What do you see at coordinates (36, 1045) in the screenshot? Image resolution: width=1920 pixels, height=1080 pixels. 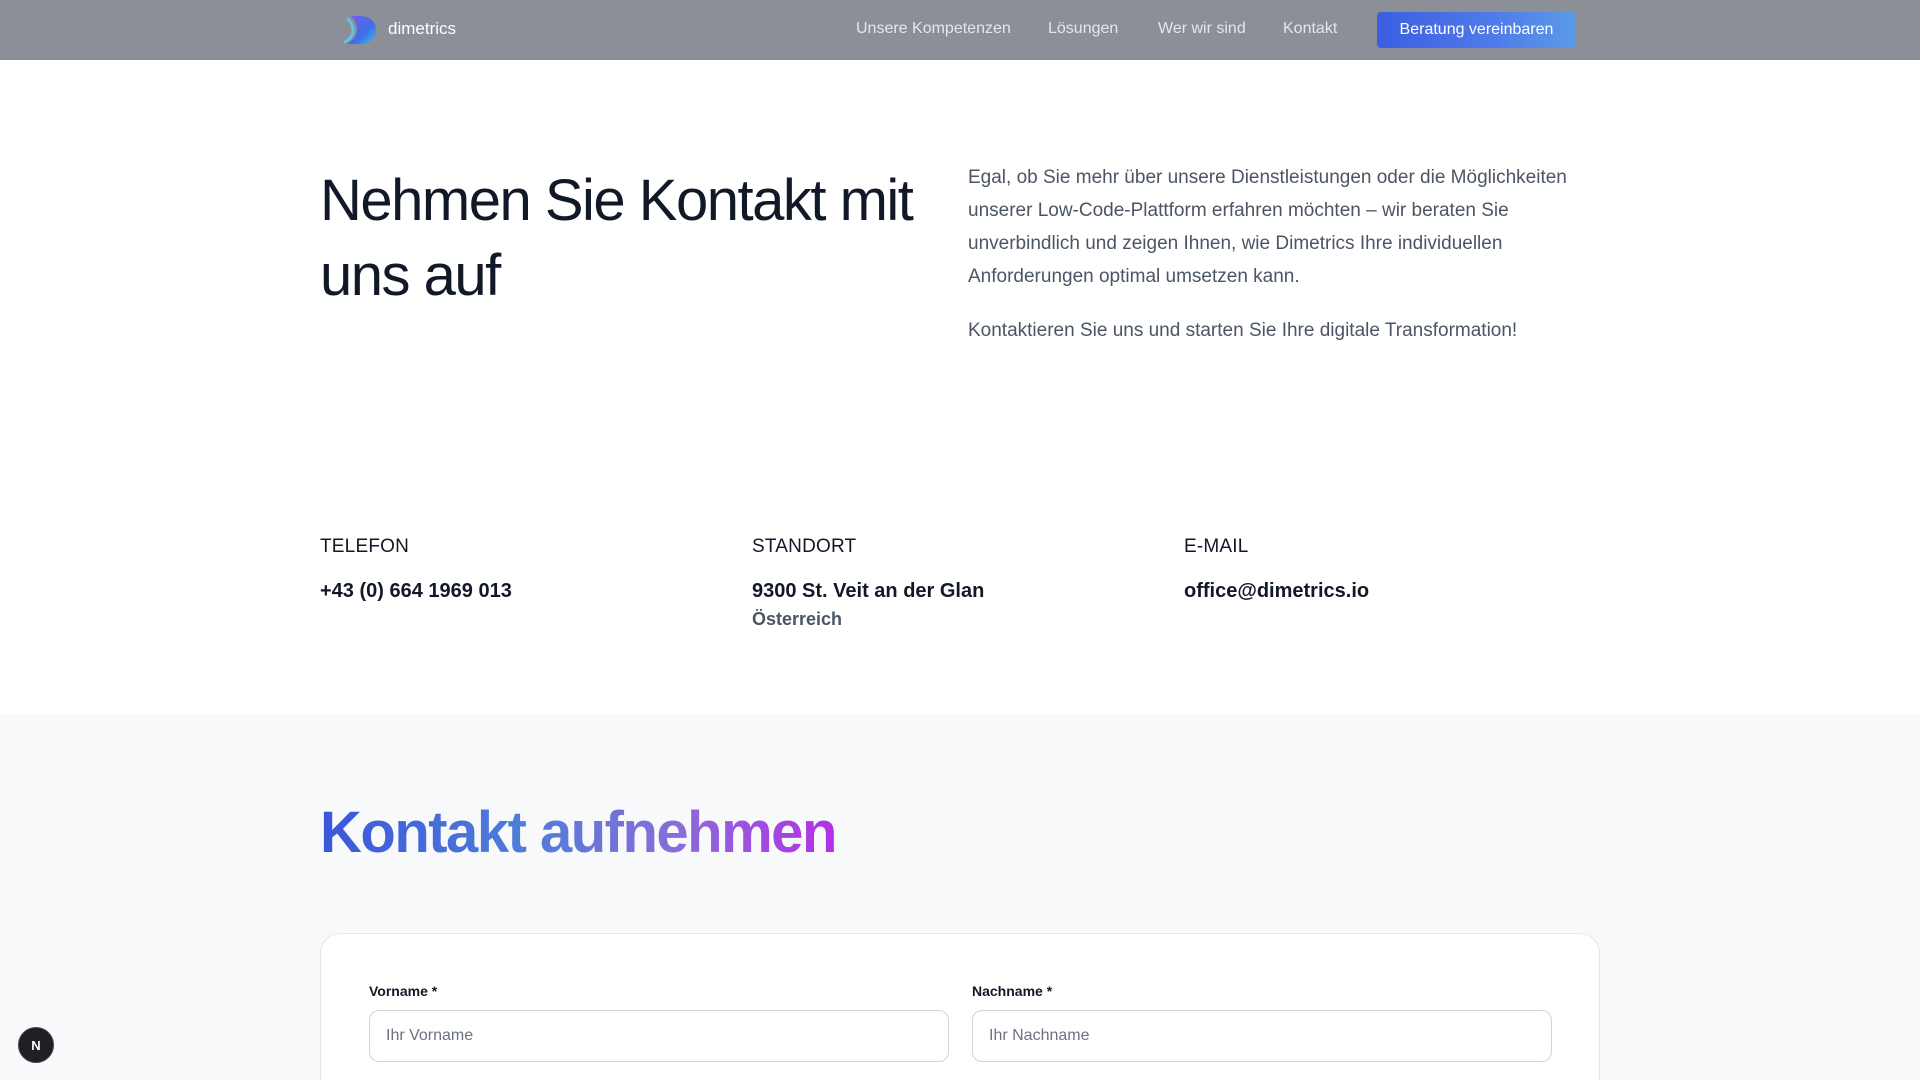 I see `dev-tools-n-icon: N` at bounding box center [36, 1045].